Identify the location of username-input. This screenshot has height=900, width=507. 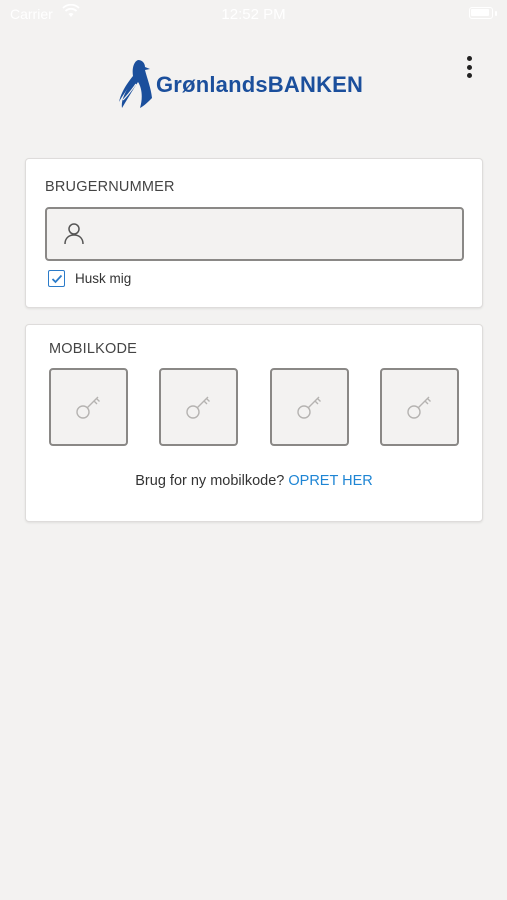
(276, 234).